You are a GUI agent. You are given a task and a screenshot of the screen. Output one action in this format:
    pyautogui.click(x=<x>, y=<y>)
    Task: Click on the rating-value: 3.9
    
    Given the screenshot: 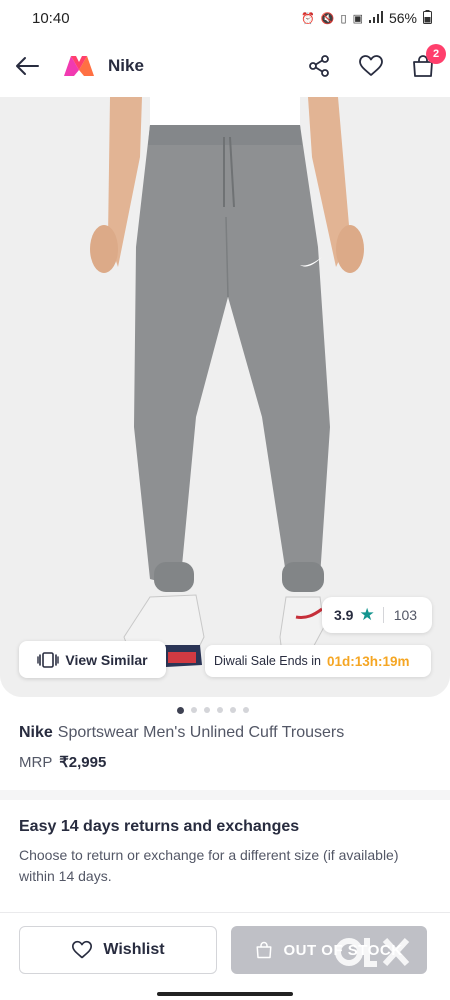 What is the action you would take?
    pyautogui.click(x=344, y=615)
    